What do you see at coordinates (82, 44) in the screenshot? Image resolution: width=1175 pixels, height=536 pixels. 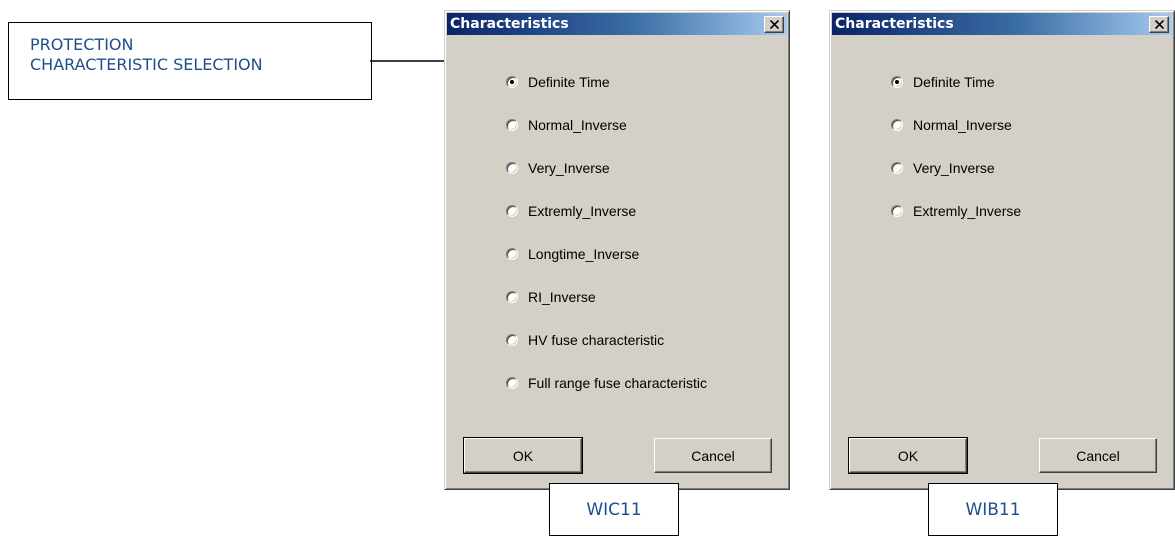 I see `callout-line-1: PROTECTION` at bounding box center [82, 44].